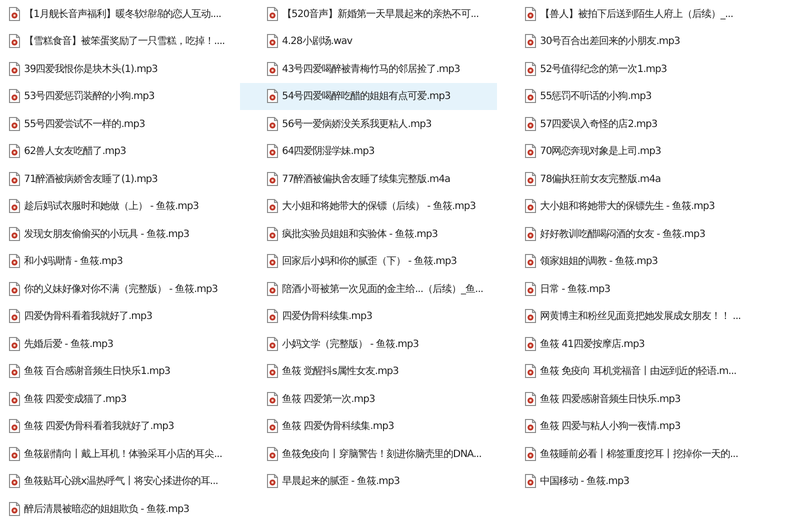 The image size is (800, 524). What do you see at coordinates (647, 68) in the screenshot?
I see `file-item: 52号值得纪念的第一次1.mp3` at bounding box center [647, 68].